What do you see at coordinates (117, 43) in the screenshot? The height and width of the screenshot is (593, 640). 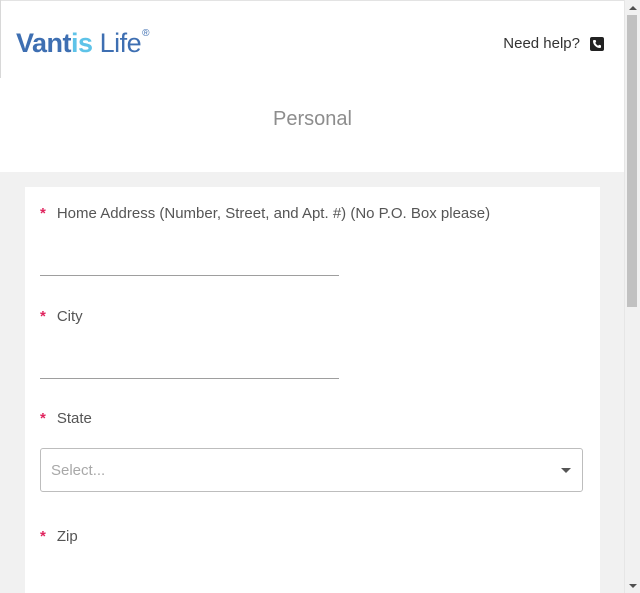 I see `logo-text-life: Life` at bounding box center [117, 43].